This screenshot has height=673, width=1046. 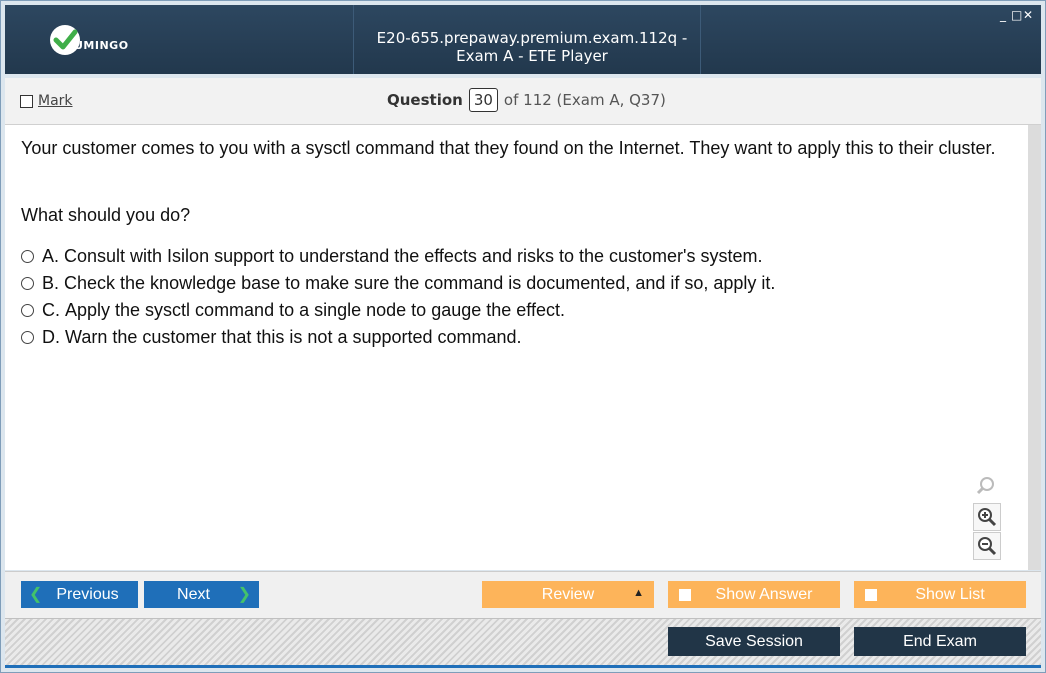 I want to click on show-answer-button: Show Answer, so click(x=754, y=594).